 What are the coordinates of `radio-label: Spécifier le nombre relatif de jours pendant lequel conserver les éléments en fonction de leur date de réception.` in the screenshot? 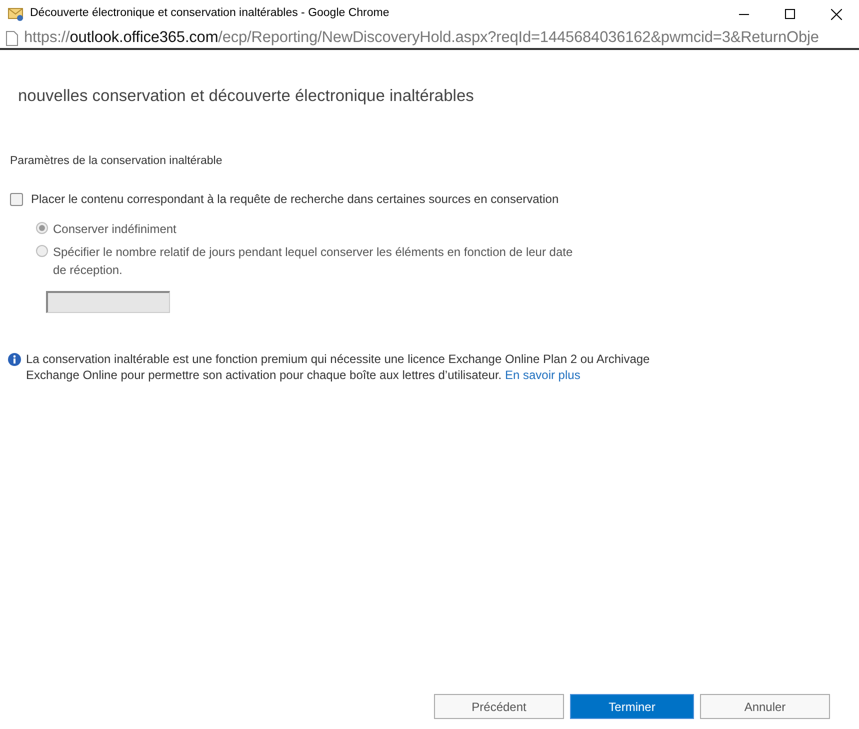 It's located at (313, 261).